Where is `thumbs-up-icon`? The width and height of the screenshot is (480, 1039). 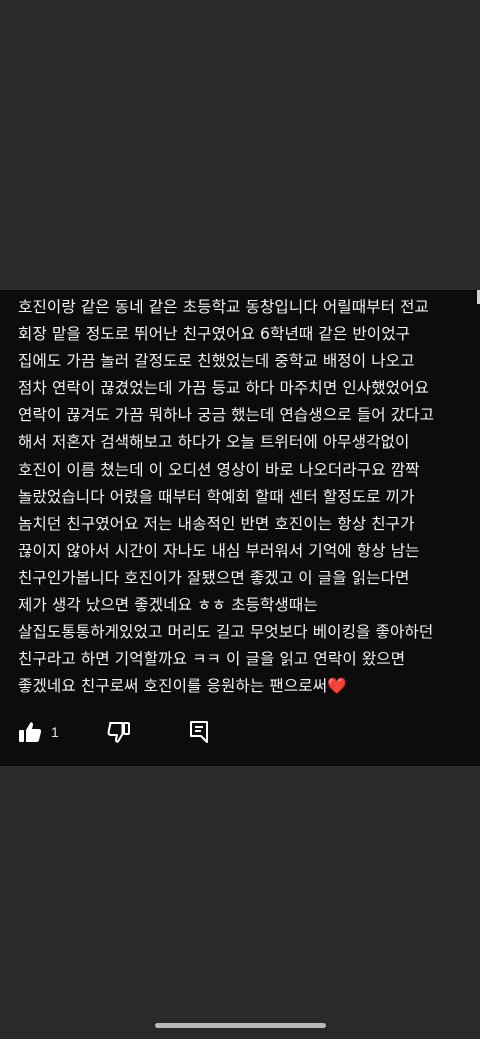 thumbs-up-icon is located at coordinates (30, 732).